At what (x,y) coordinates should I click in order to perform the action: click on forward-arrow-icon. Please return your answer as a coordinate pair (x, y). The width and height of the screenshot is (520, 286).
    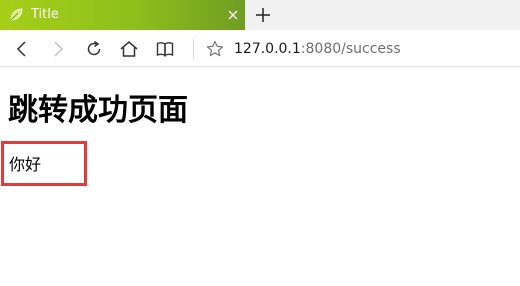
    Looking at the image, I should click on (58, 49).